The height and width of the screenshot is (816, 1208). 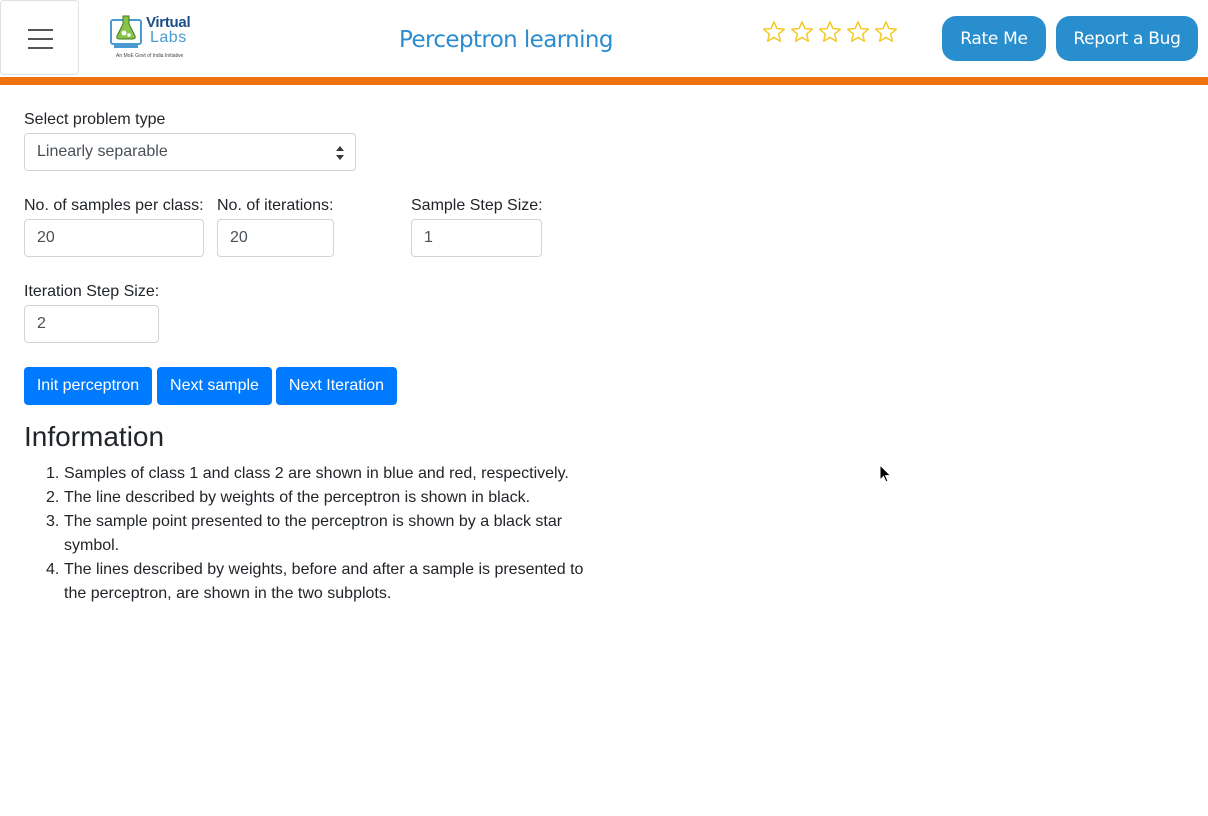 What do you see at coordinates (41, 323) in the screenshot?
I see `iteration-step-value: 2` at bounding box center [41, 323].